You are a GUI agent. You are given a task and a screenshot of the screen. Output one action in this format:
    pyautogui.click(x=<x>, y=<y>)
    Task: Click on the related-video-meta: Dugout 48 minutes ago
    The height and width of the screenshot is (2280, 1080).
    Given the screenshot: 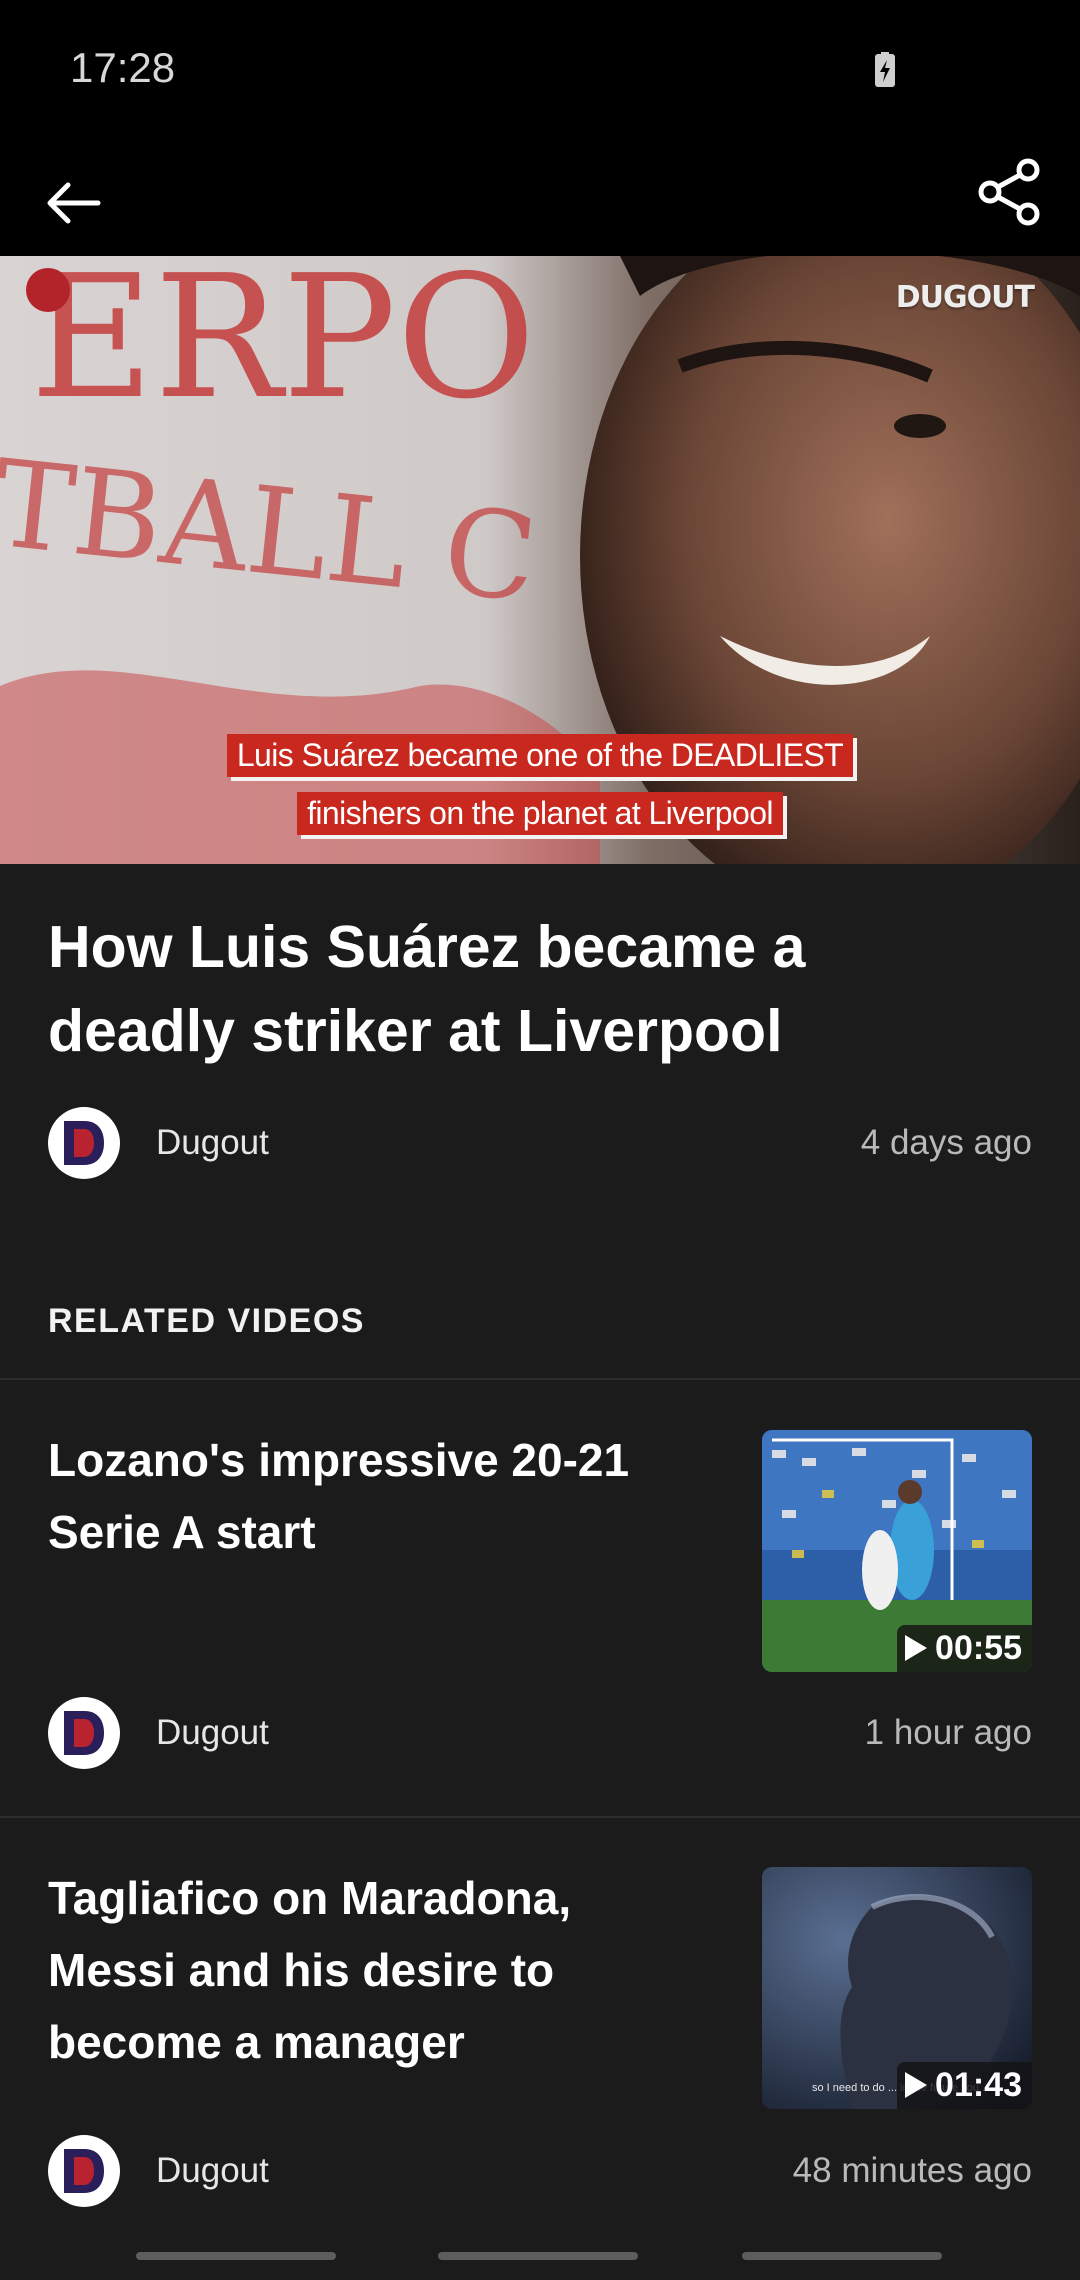 What is the action you would take?
    pyautogui.click(x=540, y=2171)
    